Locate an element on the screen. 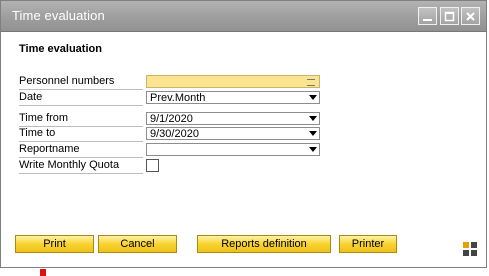 This screenshot has height=276, width=489. maximize-icon is located at coordinates (449, 16).